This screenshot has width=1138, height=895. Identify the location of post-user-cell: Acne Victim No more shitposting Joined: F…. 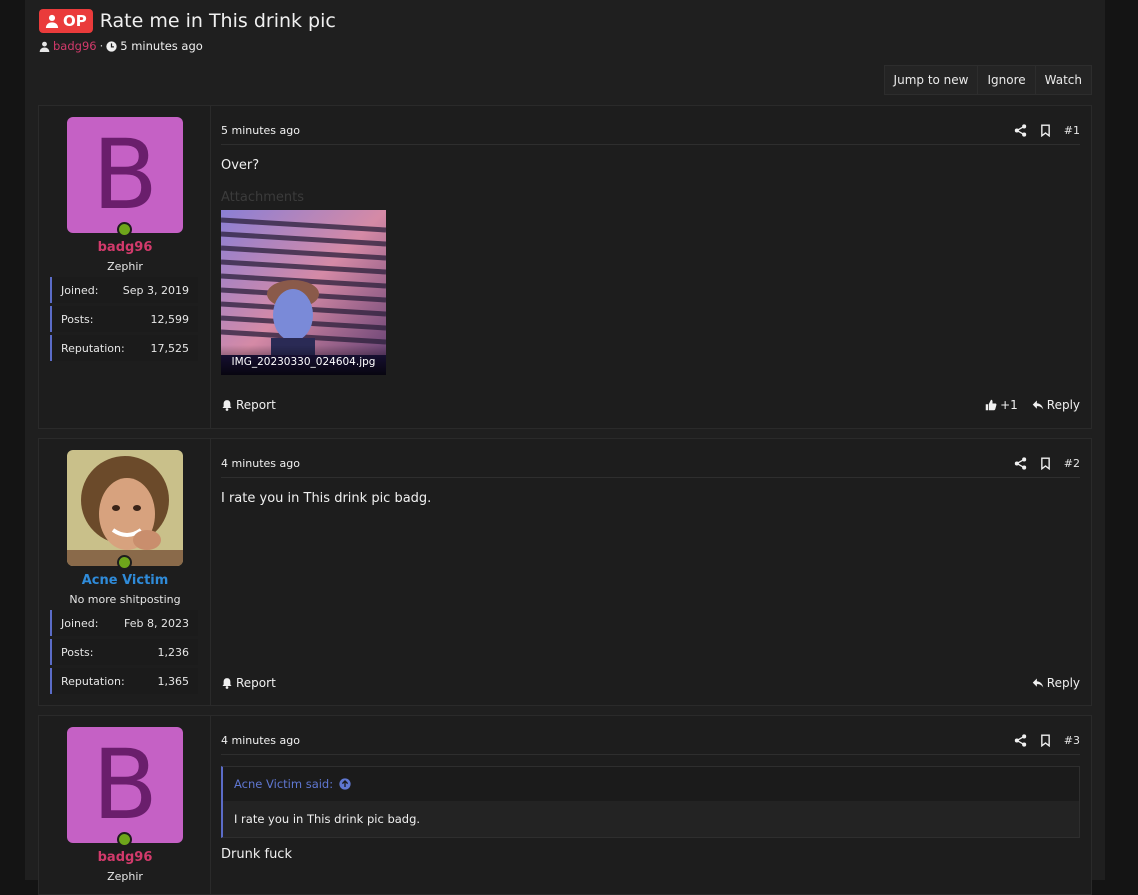
(125, 572).